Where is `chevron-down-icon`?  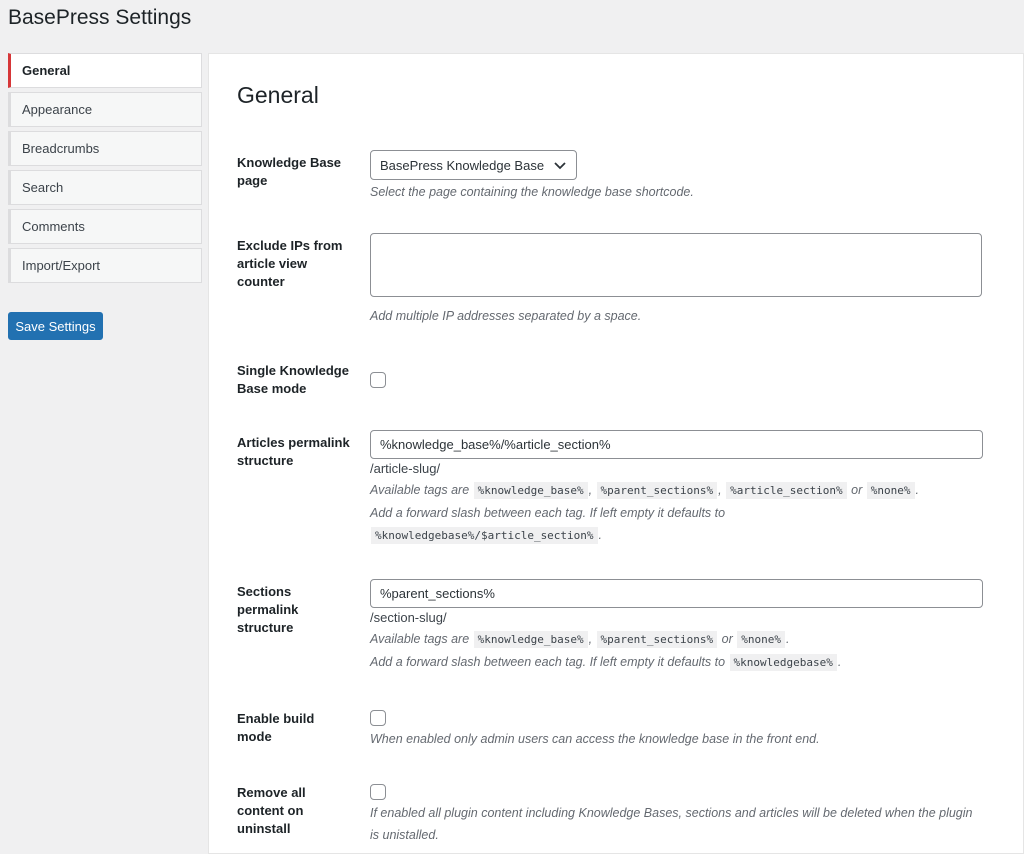 chevron-down-icon is located at coordinates (560, 166).